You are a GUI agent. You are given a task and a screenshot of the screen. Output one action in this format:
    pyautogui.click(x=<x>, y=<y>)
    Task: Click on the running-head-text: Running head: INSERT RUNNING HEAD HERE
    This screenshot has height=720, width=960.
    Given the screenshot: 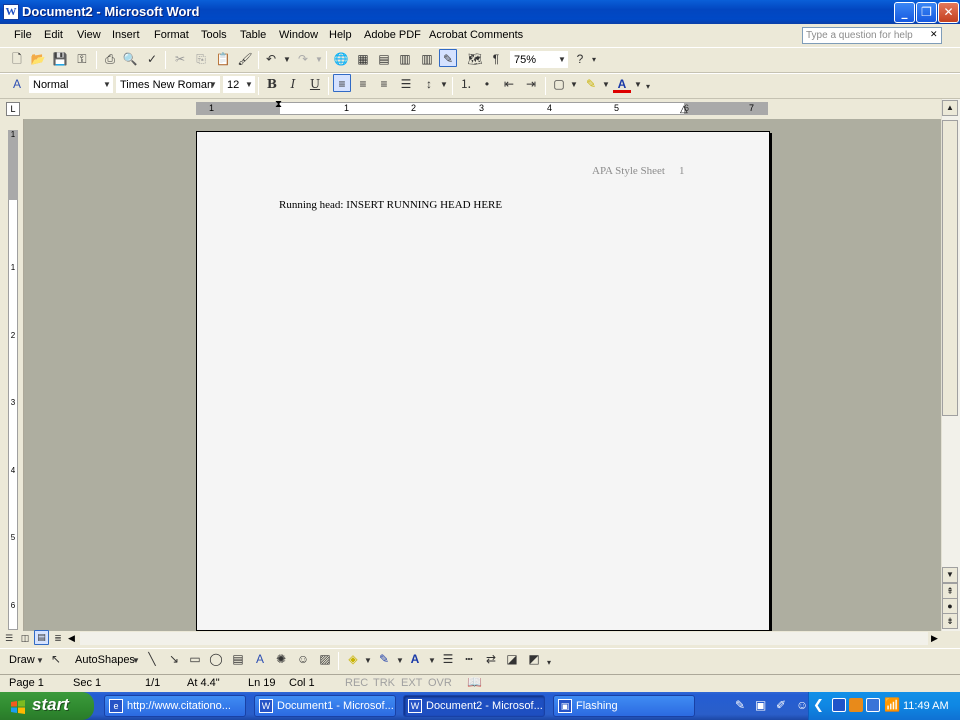 What is the action you would take?
    pyautogui.click(x=390, y=205)
    